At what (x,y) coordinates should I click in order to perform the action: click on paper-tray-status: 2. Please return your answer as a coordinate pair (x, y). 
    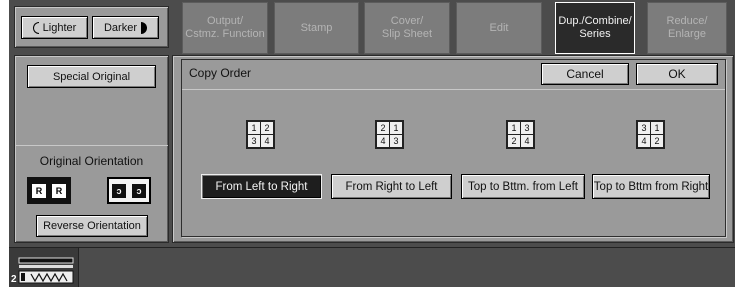
    Looking at the image, I should click on (44, 267).